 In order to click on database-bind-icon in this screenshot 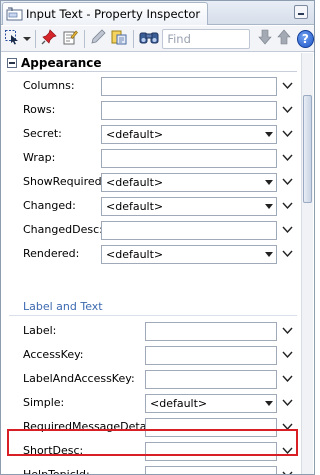, I will do `click(119, 38)`.